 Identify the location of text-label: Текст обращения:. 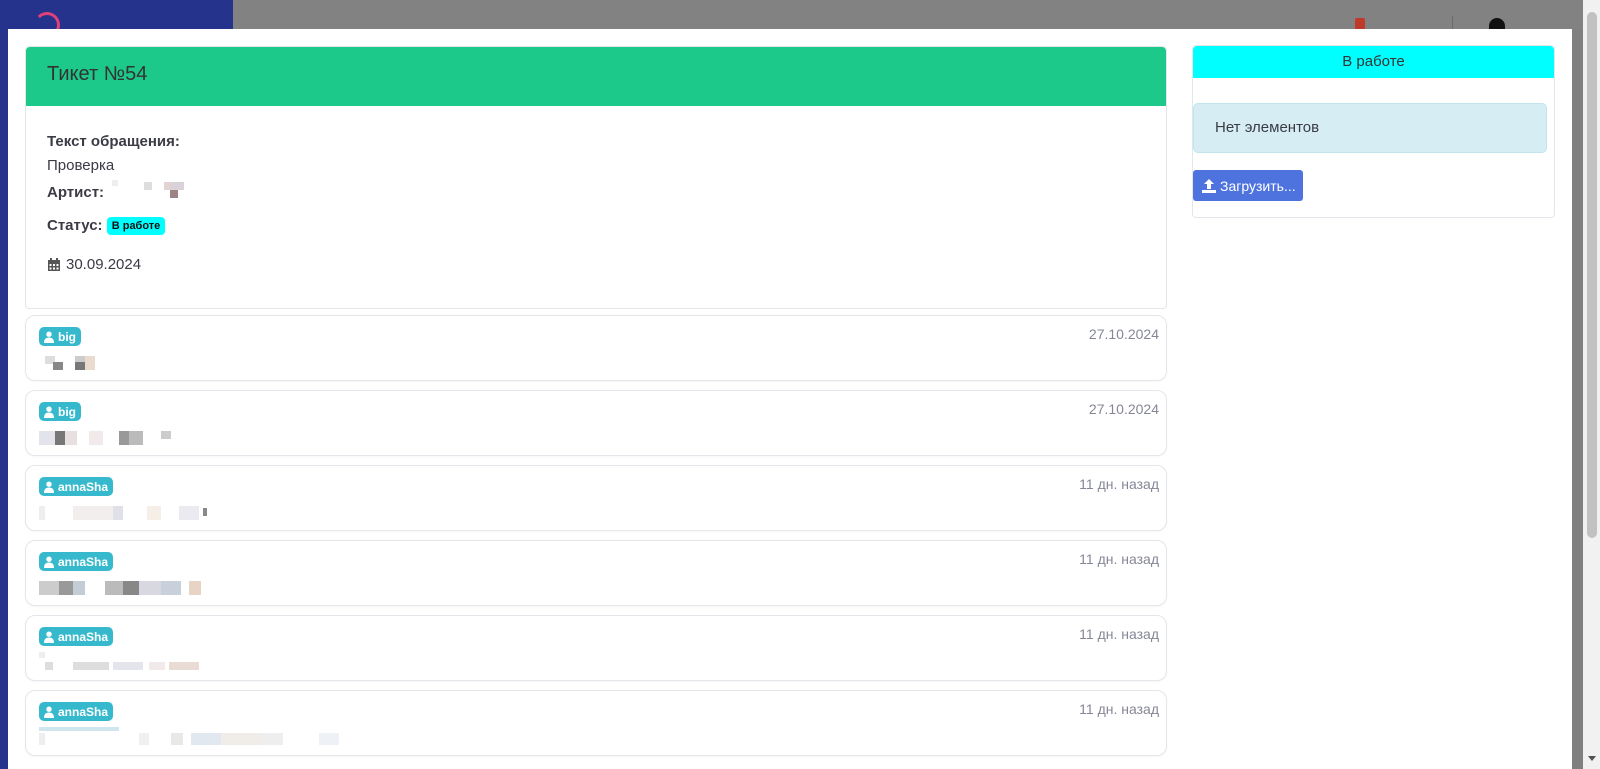
(113, 141).